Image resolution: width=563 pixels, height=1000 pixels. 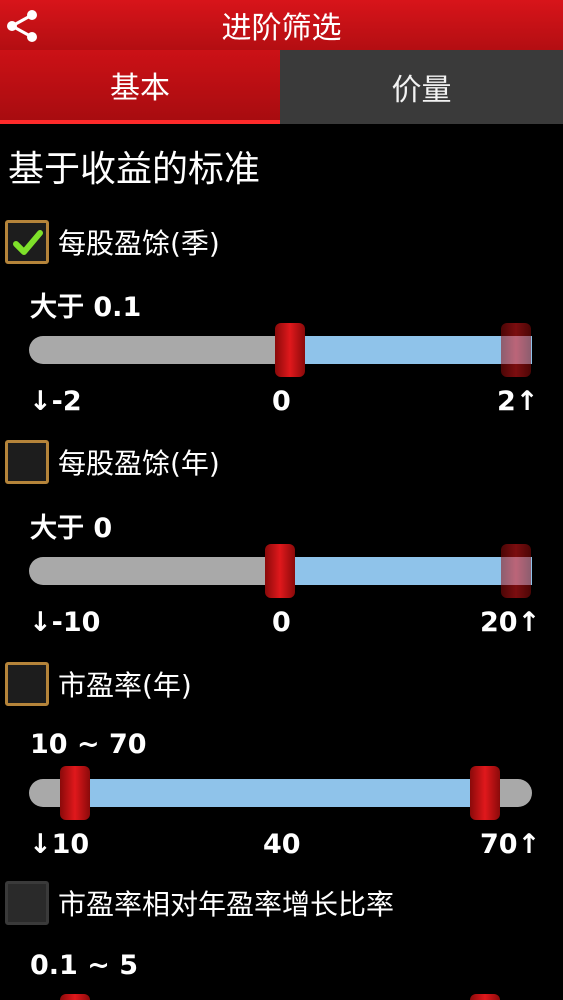 I want to click on check-icon, so click(x=28, y=242).